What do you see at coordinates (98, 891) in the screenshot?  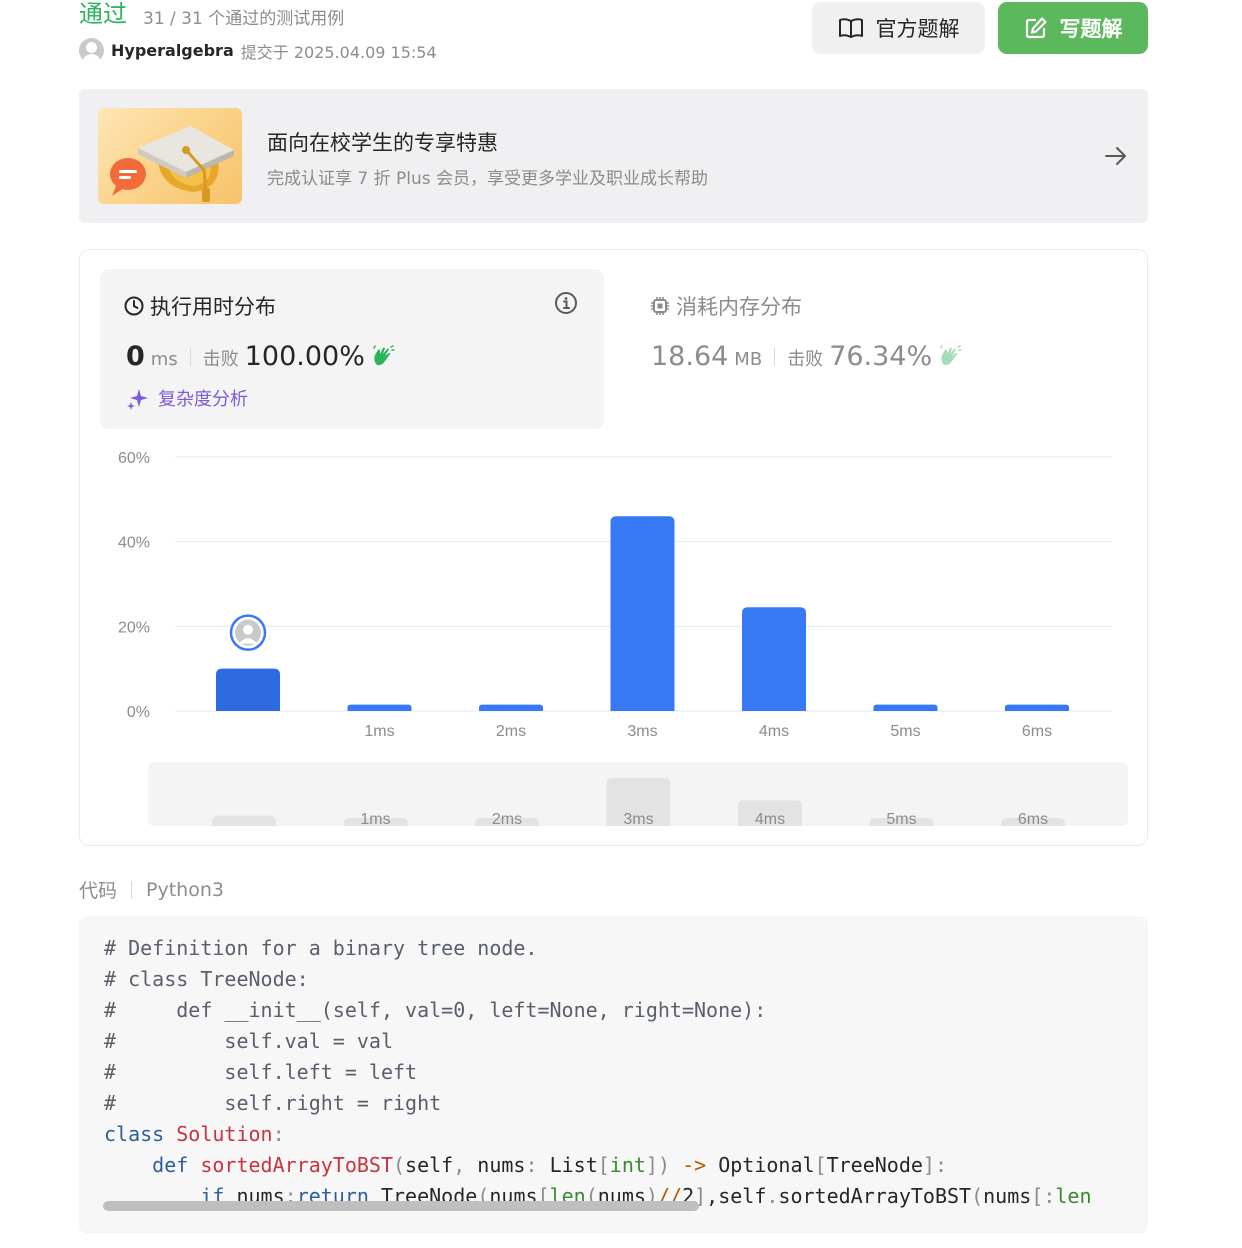 I see `code-label: 代码` at bounding box center [98, 891].